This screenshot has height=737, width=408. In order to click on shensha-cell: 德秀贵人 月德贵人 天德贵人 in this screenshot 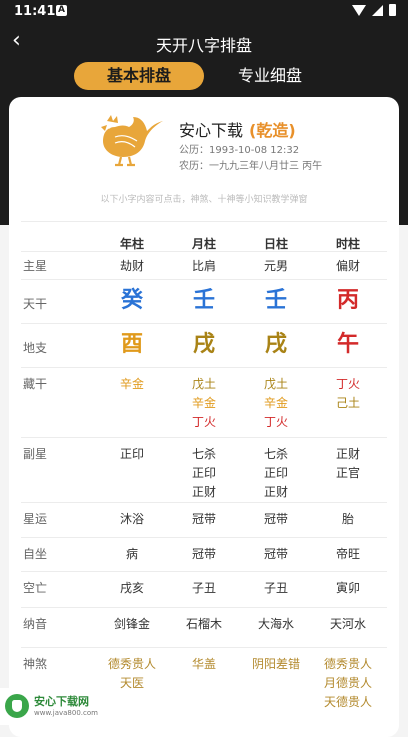, I will do `click(348, 683)`.